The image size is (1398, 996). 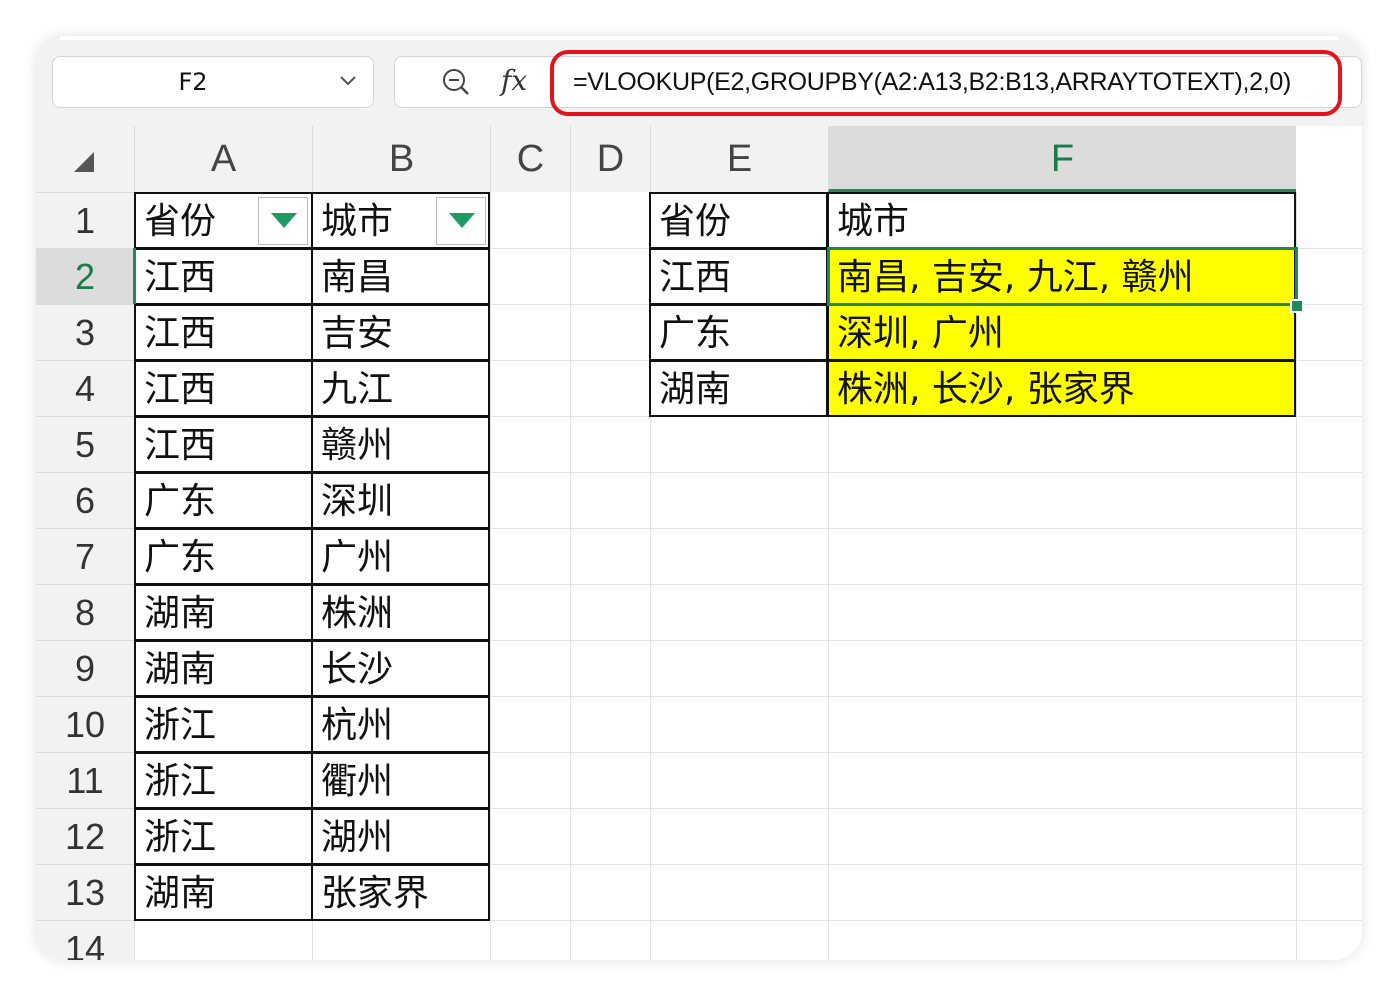 I want to click on row-selection-marker, so click(x=134, y=276).